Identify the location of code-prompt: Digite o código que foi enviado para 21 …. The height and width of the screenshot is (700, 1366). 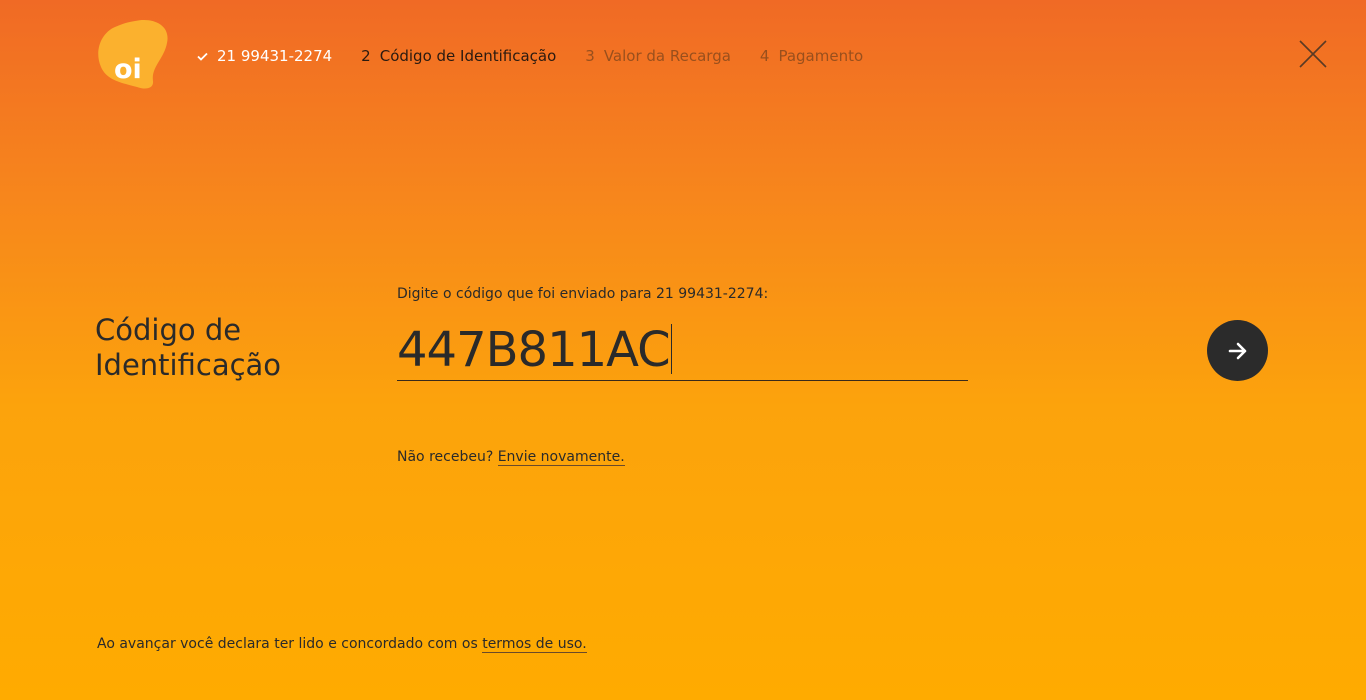
(583, 294).